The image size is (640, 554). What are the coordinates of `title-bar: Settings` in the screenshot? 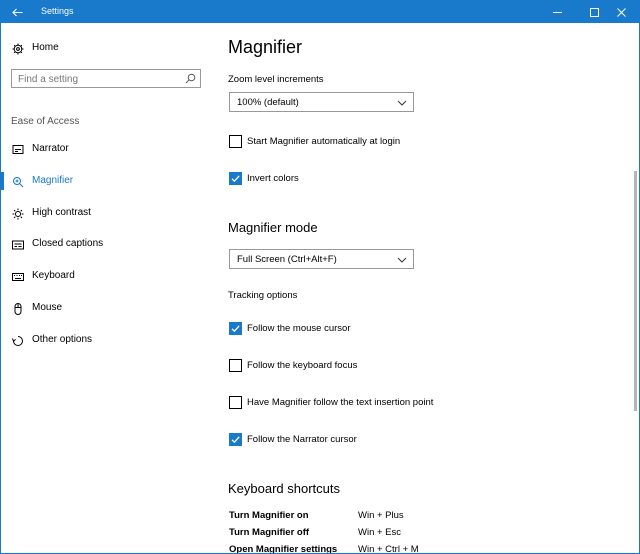 It's located at (320, 12).